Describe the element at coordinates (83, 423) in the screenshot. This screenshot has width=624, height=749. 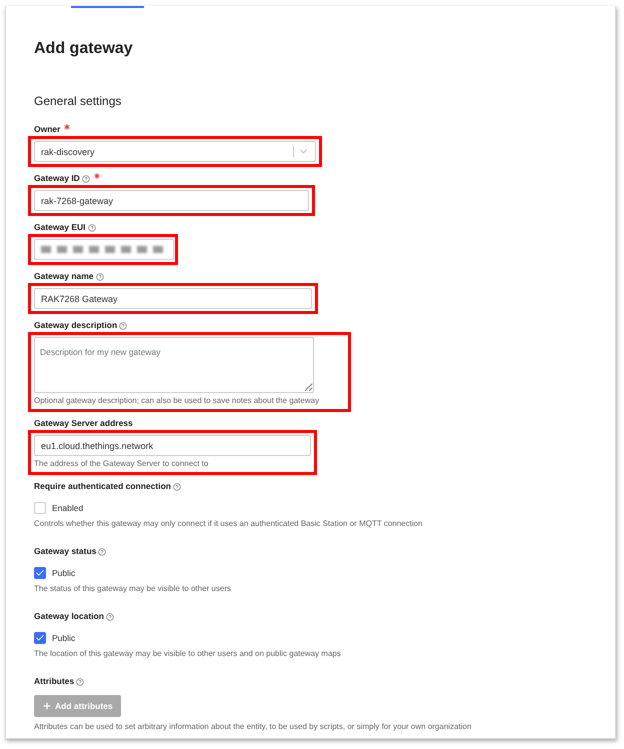
I see `field-label: Gateway Server address` at that location.